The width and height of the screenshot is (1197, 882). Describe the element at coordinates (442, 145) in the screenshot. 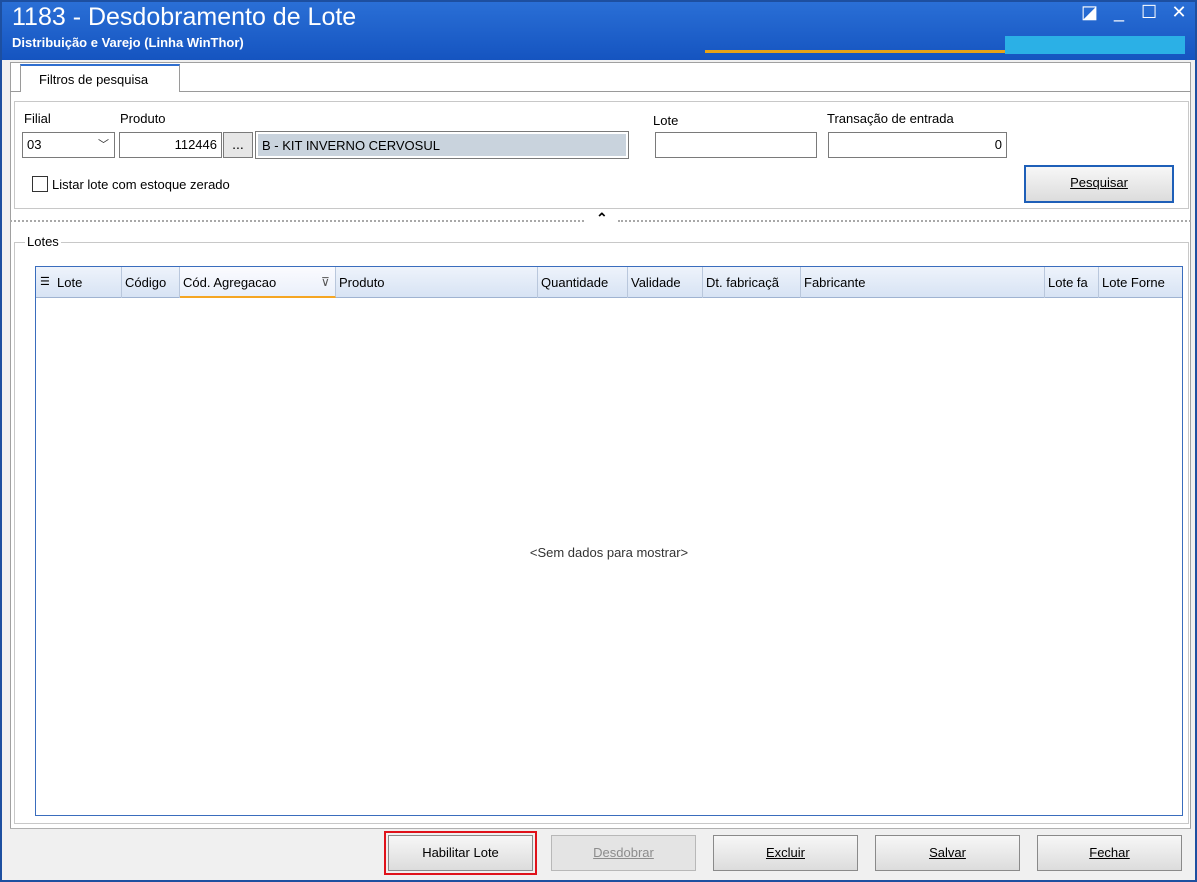

I see `produto-description-field: B - KIT INVERNO CERVOSUL` at that location.